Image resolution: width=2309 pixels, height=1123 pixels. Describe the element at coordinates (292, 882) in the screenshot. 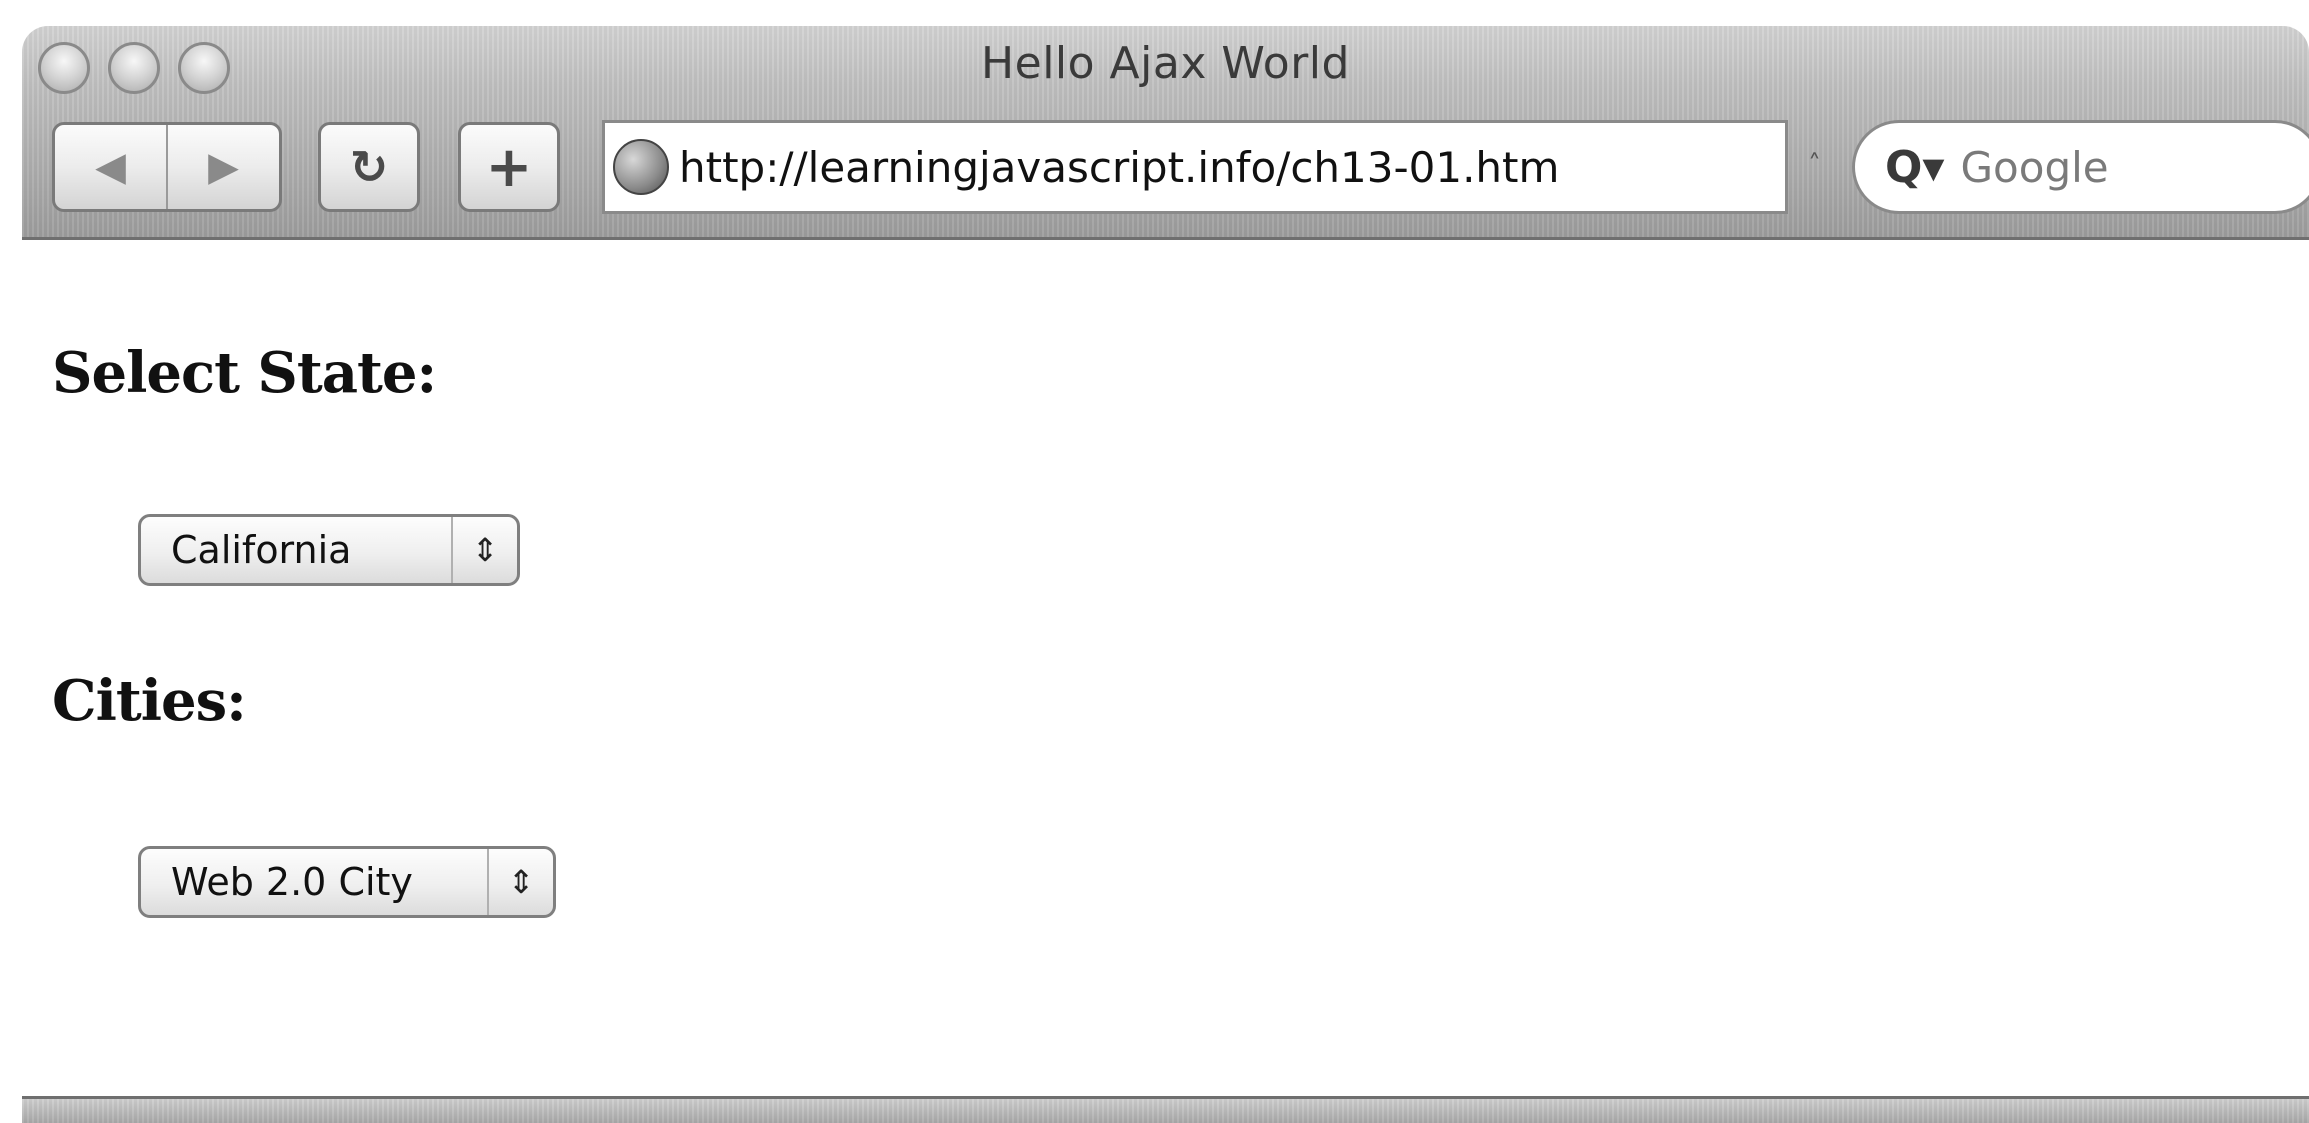

I see `cities-select-value: Web 2.0 City` at that location.